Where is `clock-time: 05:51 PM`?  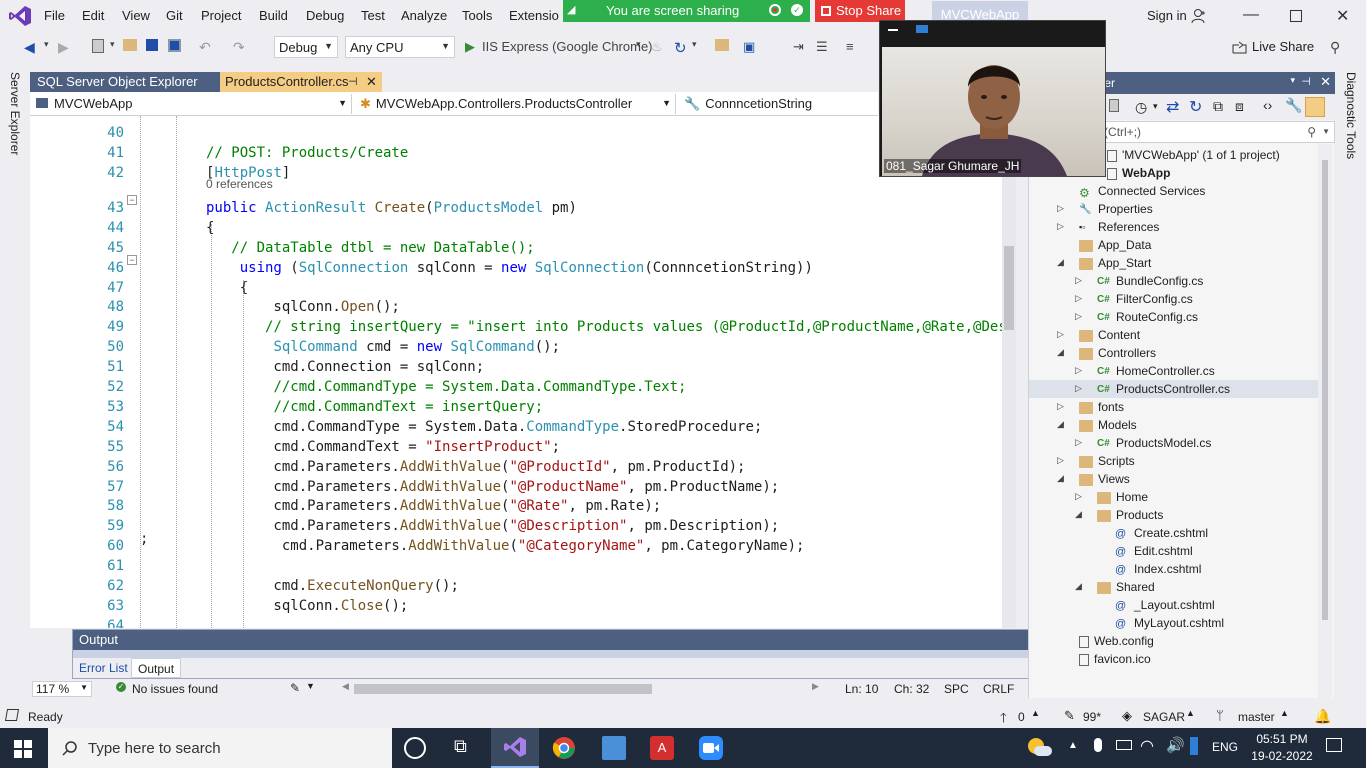
clock-time: 05:51 PM is located at coordinates (1282, 739).